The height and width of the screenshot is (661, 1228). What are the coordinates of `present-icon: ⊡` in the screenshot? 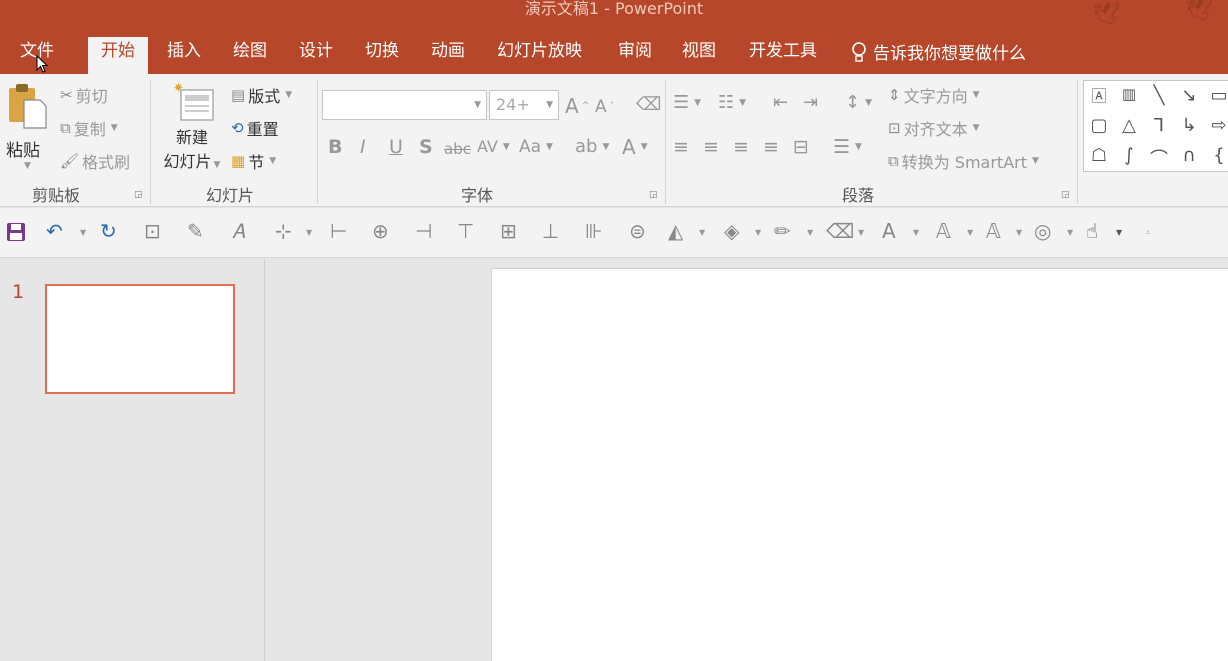 It's located at (152, 231).